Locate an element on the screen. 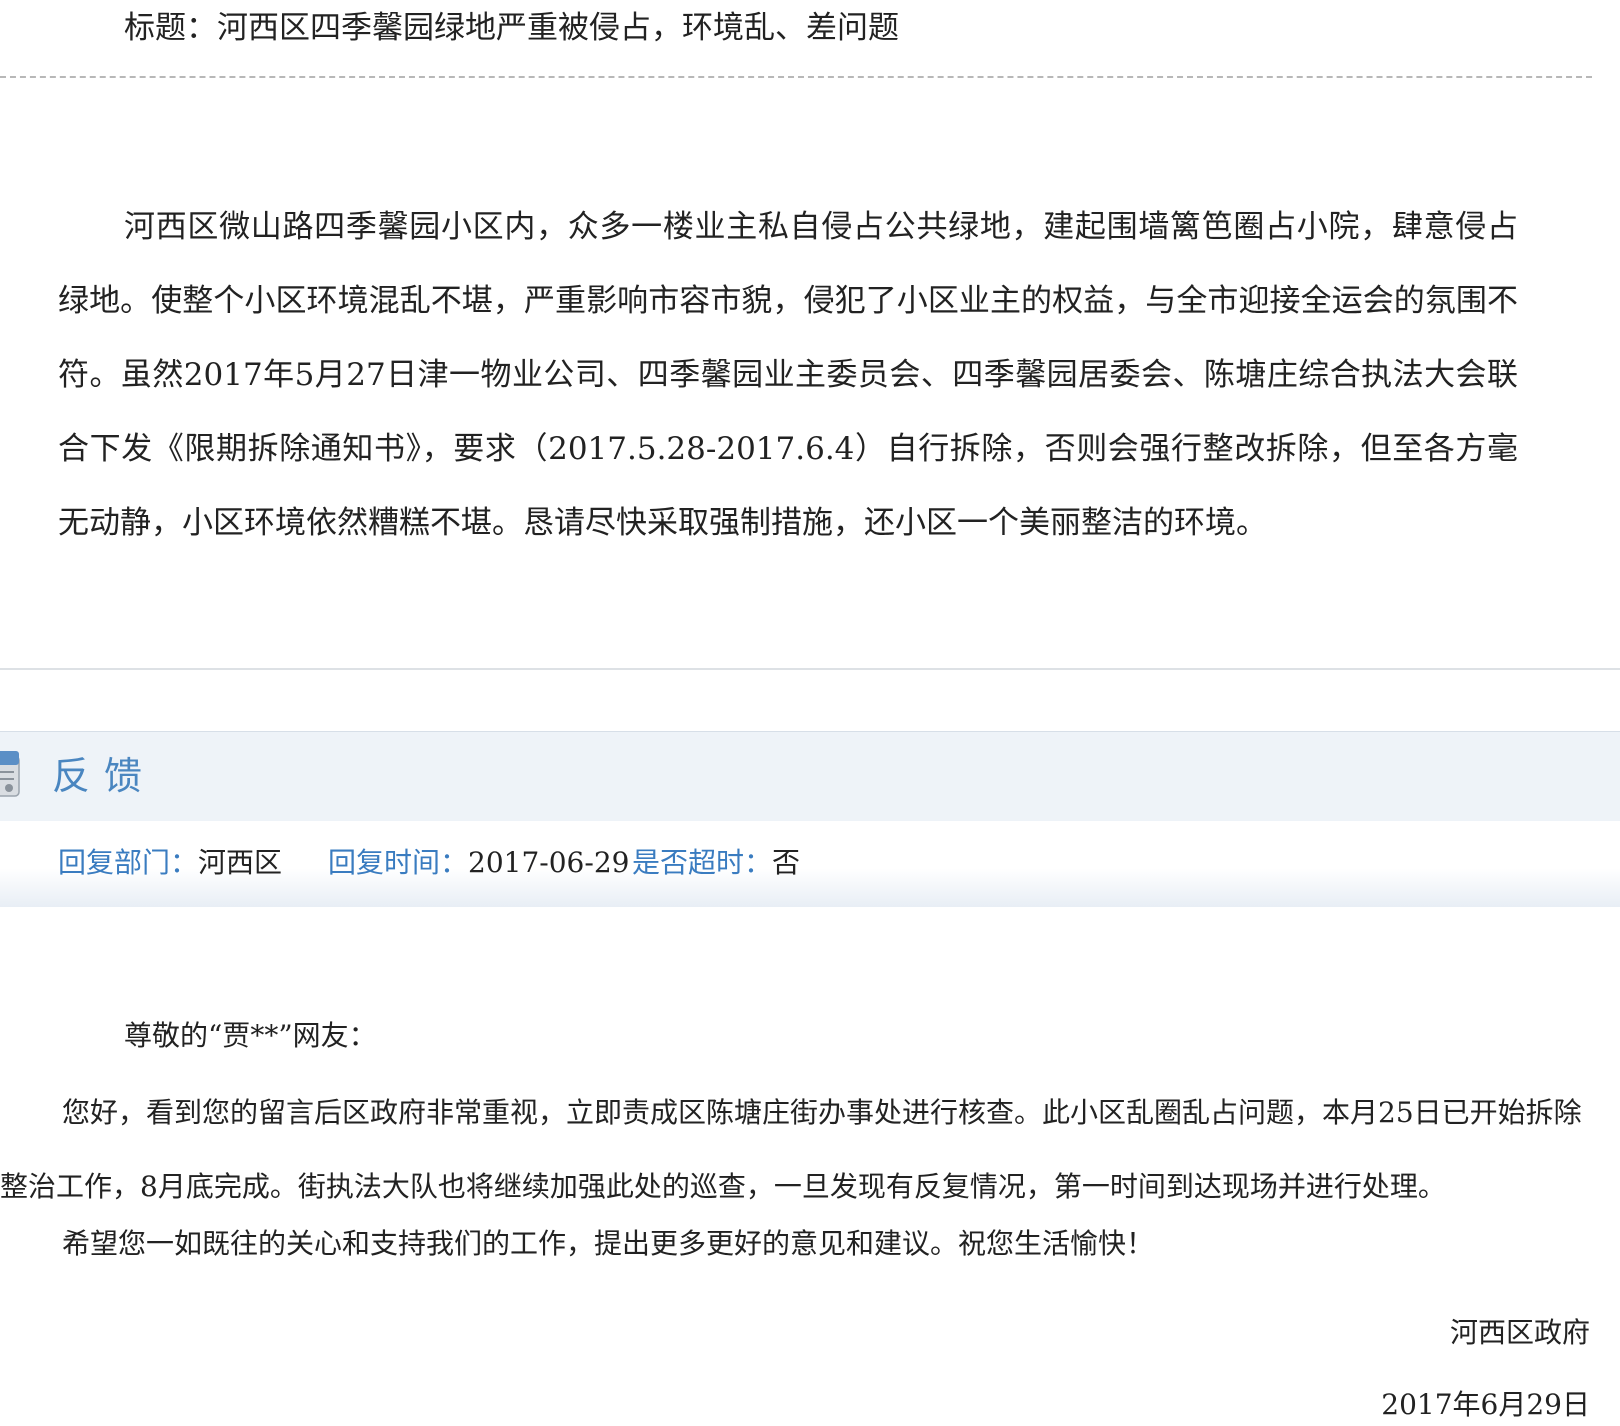 The width and height of the screenshot is (1620, 1426). reply-date: 2017年6月29日 is located at coordinates (1485, 1404).